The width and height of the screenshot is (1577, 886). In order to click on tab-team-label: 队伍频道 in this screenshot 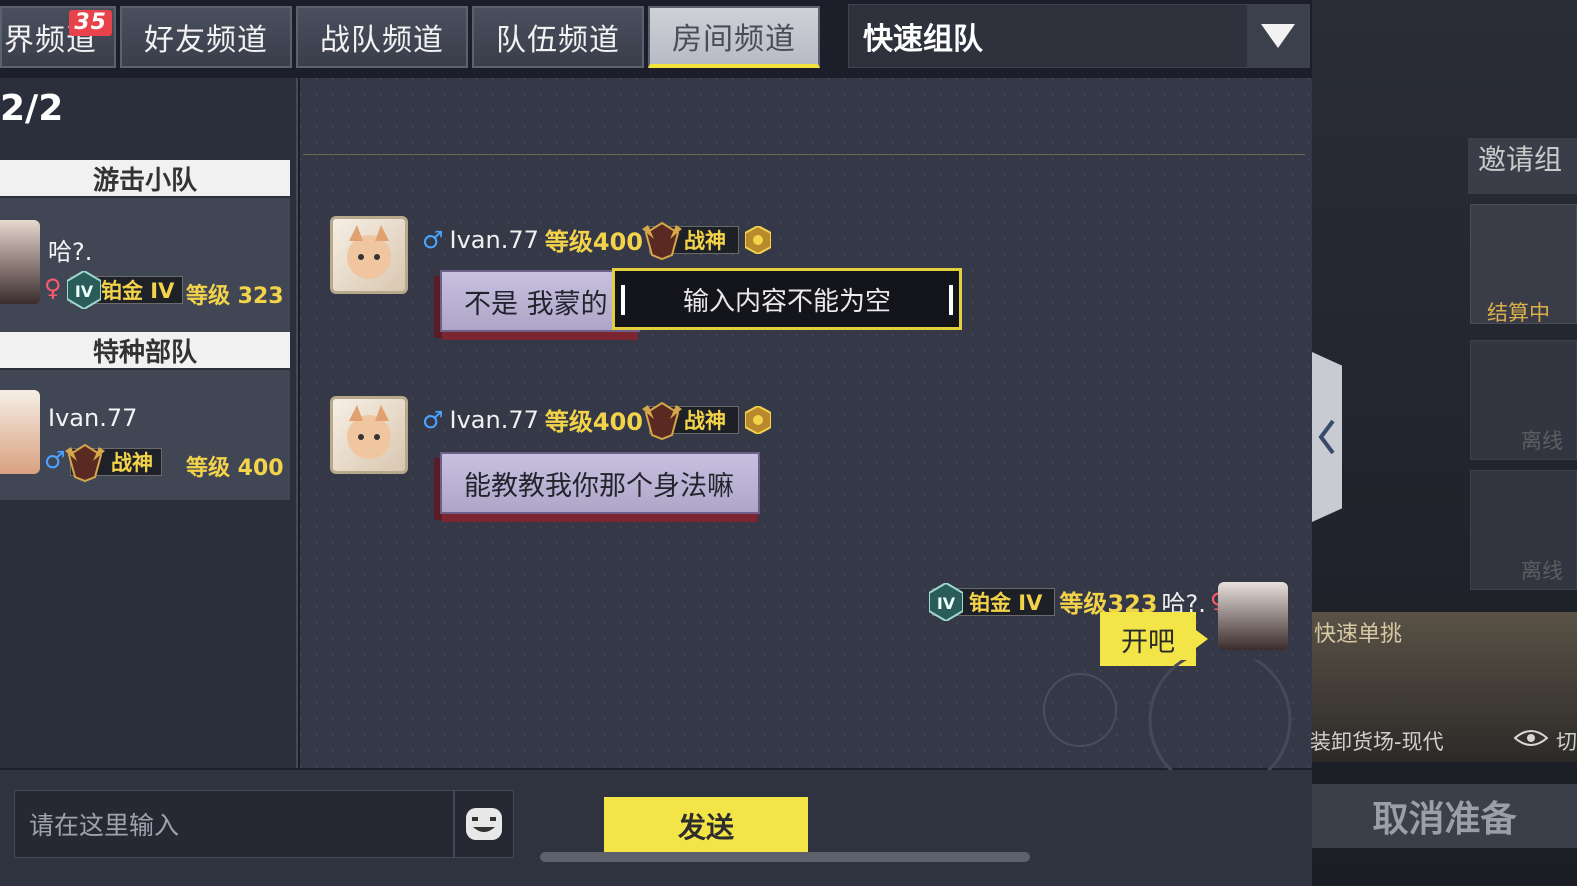, I will do `click(558, 40)`.